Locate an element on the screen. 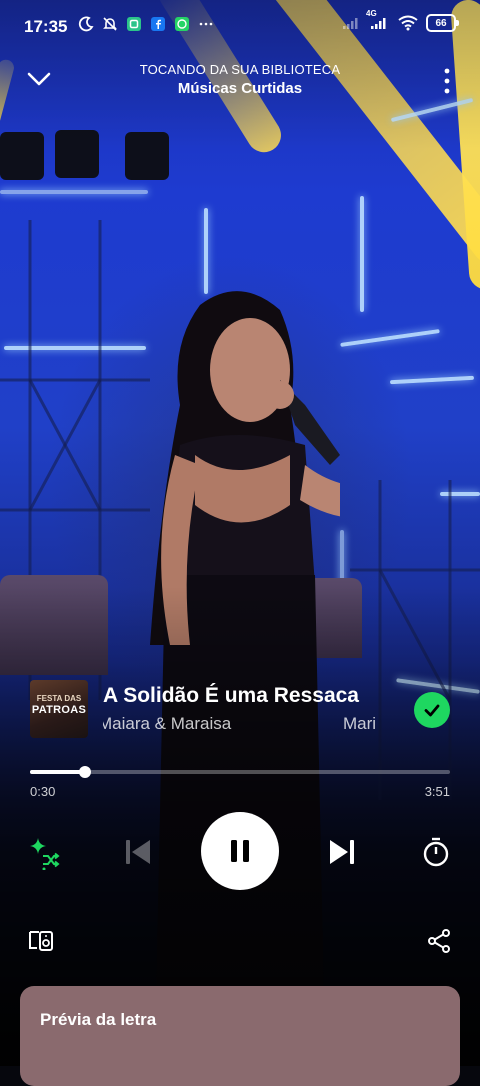 This screenshot has width=480, height=1086. track-artist-repeat: Mari is located at coordinates (360, 723).